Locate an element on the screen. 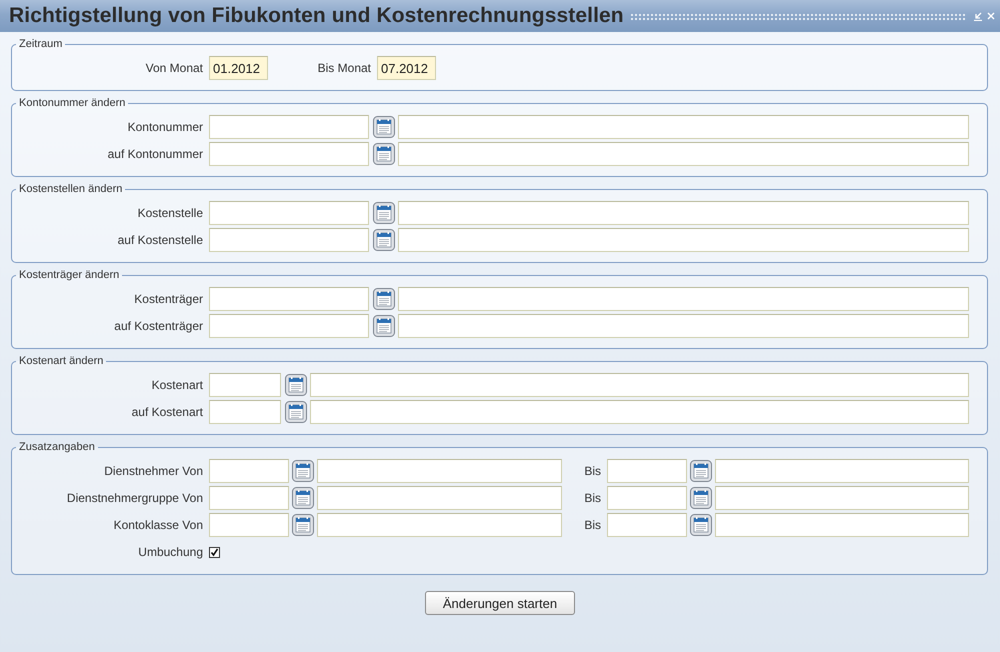 The width and height of the screenshot is (1000, 652). field-label: auf Kostenträger is located at coordinates (158, 326).